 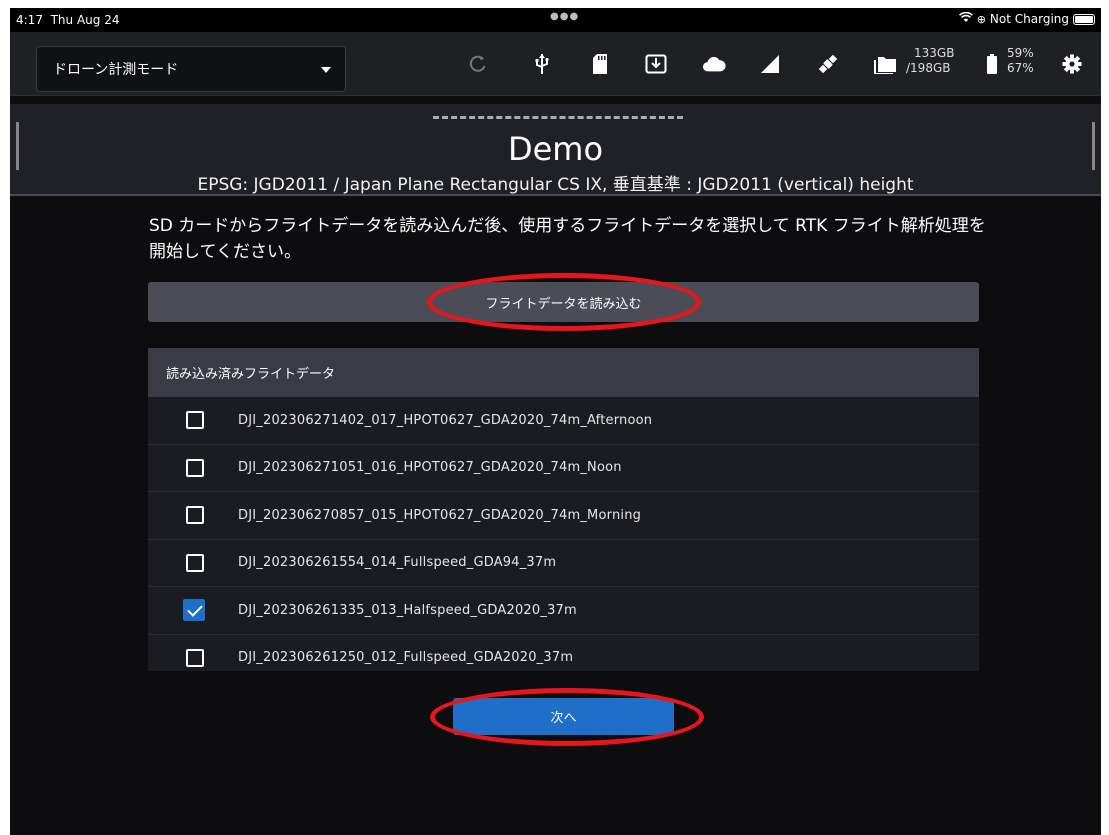 I want to click on cloud-icon, so click(x=714, y=64).